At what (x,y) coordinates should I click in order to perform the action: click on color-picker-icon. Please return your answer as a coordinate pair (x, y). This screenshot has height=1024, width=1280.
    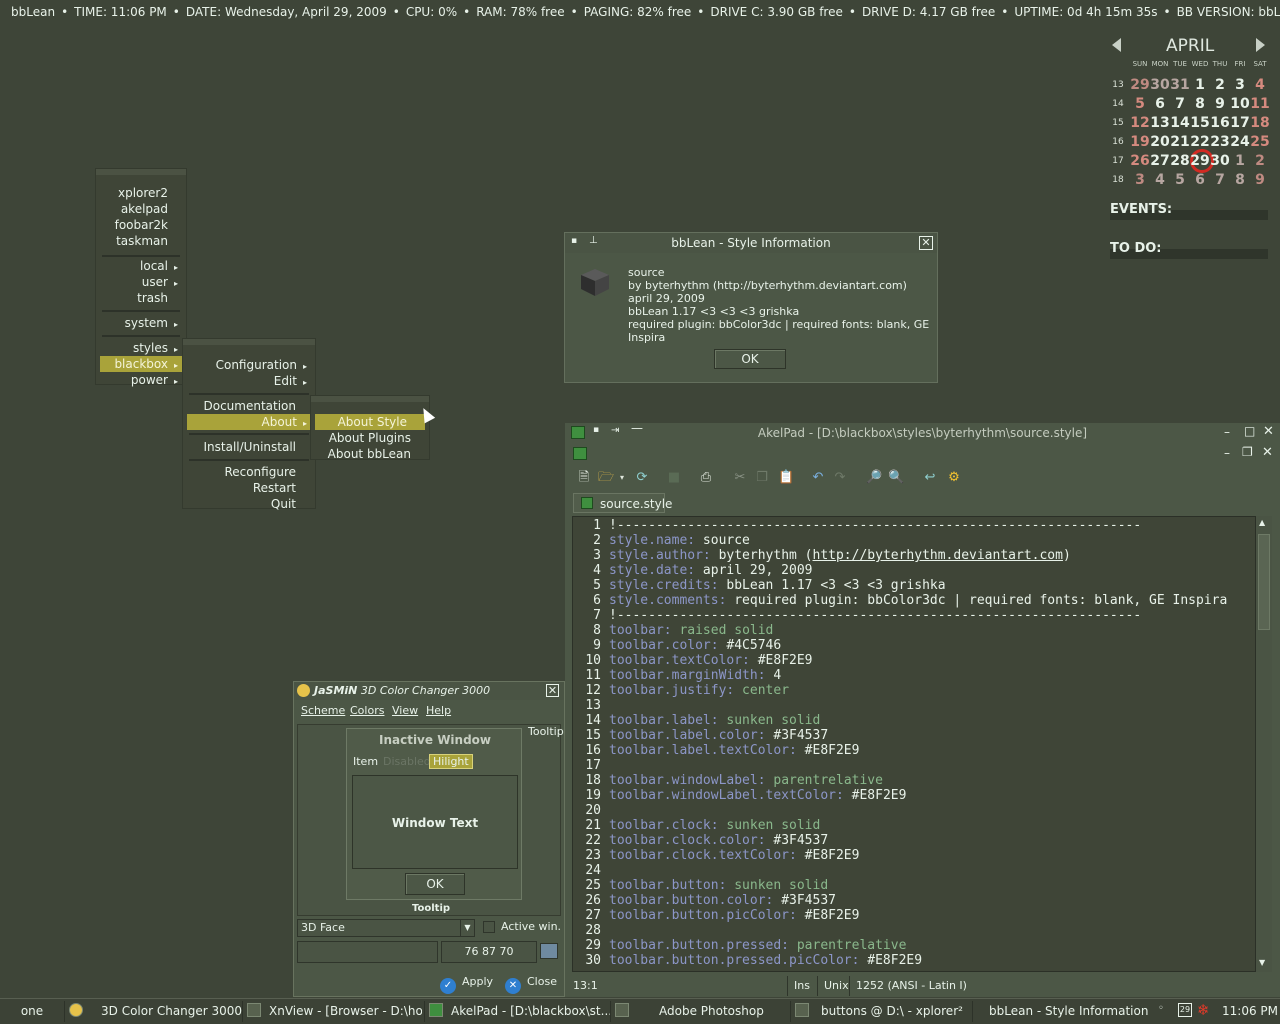
    Looking at the image, I should click on (549, 951).